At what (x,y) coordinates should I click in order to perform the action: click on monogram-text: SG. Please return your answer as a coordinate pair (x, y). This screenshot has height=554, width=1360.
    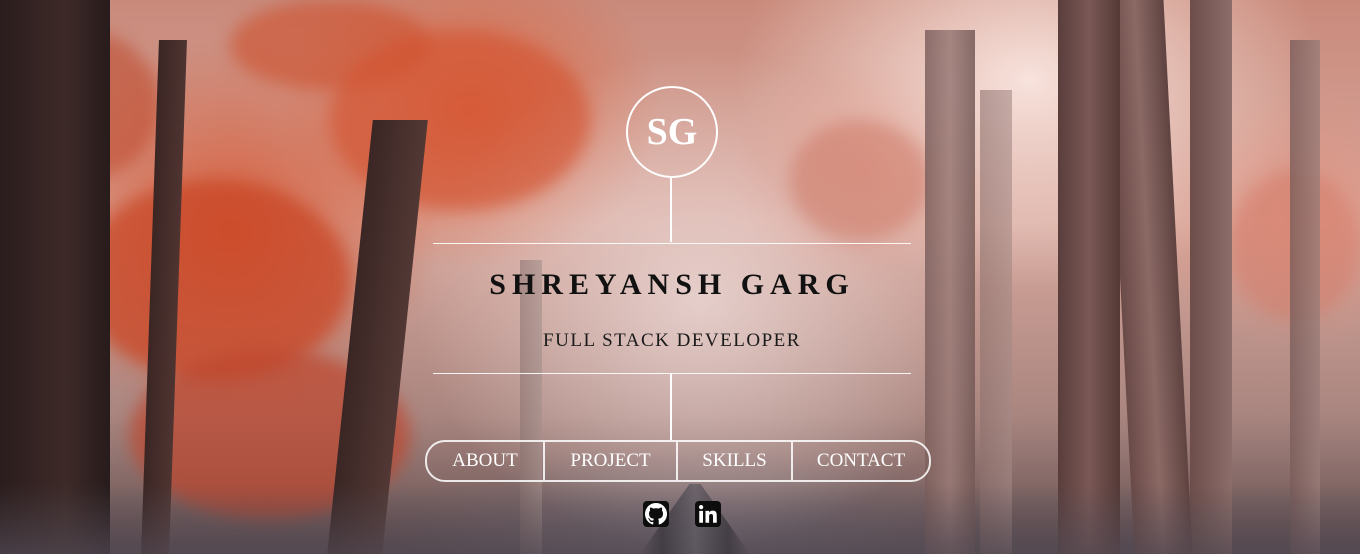
    Looking at the image, I should click on (672, 132).